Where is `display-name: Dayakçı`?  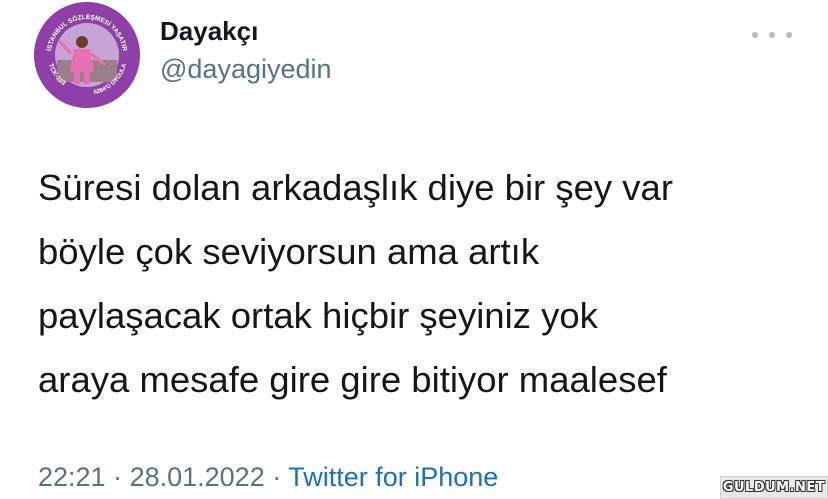
display-name: Dayakçı is located at coordinates (209, 31).